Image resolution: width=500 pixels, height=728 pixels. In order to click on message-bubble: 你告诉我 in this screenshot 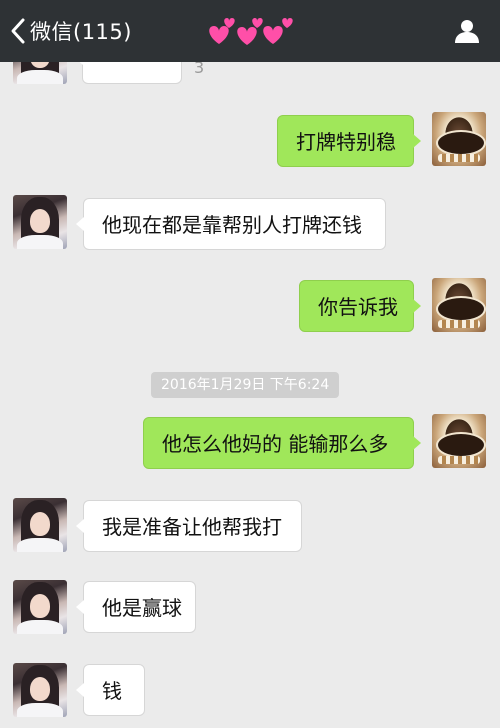, I will do `click(360, 306)`.